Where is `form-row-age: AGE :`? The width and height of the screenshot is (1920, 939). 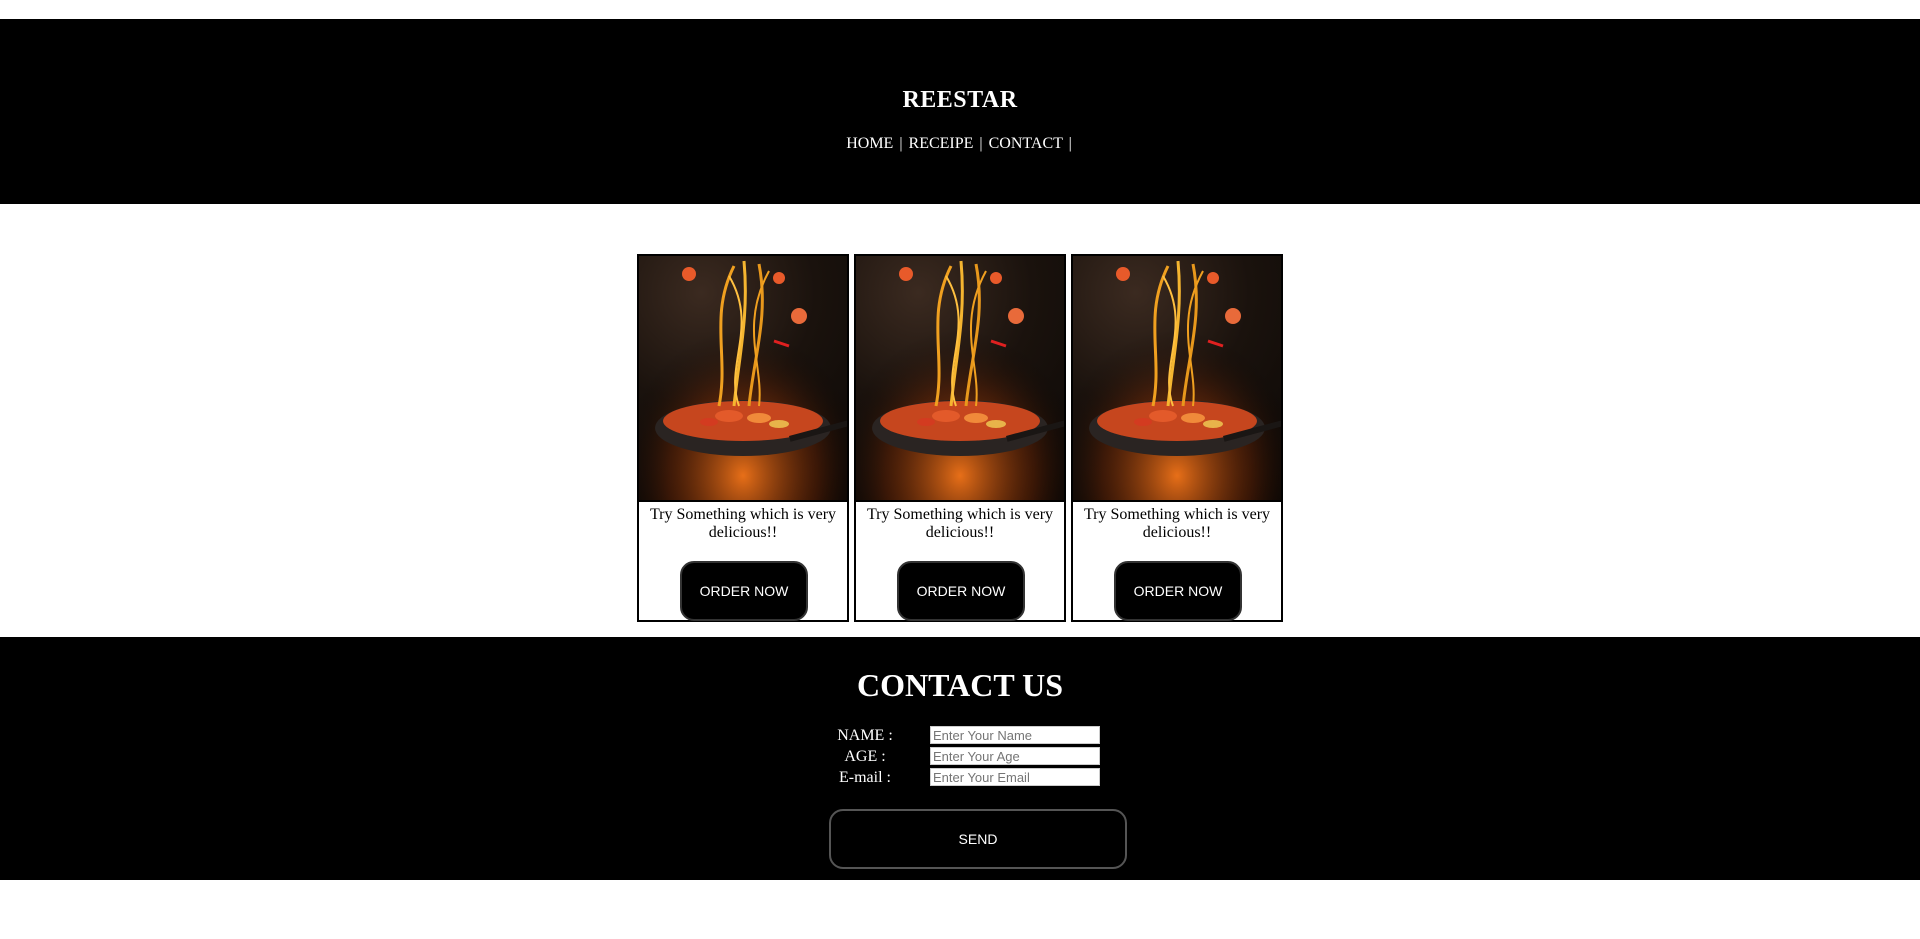
form-row-age: AGE : is located at coordinates (970, 757).